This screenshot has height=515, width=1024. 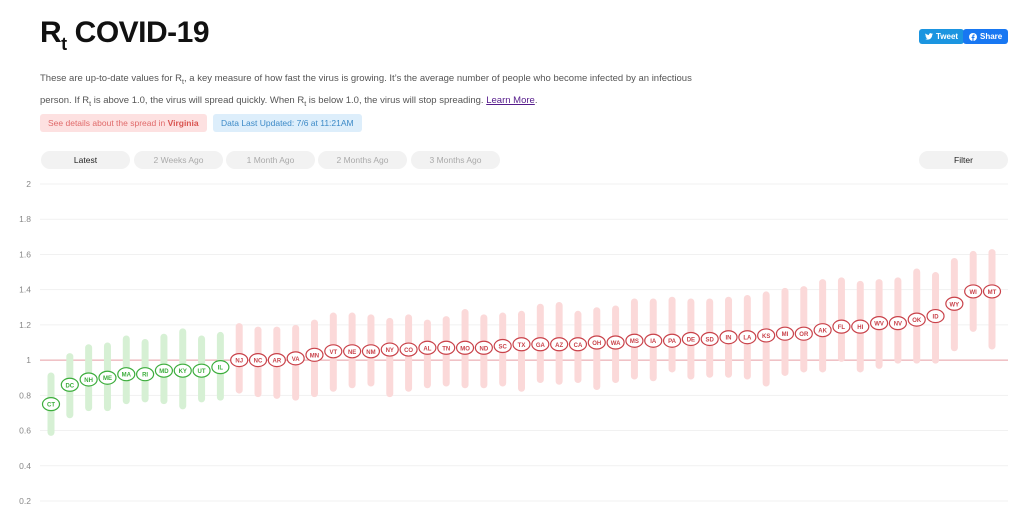 I want to click on state-point-in: IN, so click(x=728, y=337).